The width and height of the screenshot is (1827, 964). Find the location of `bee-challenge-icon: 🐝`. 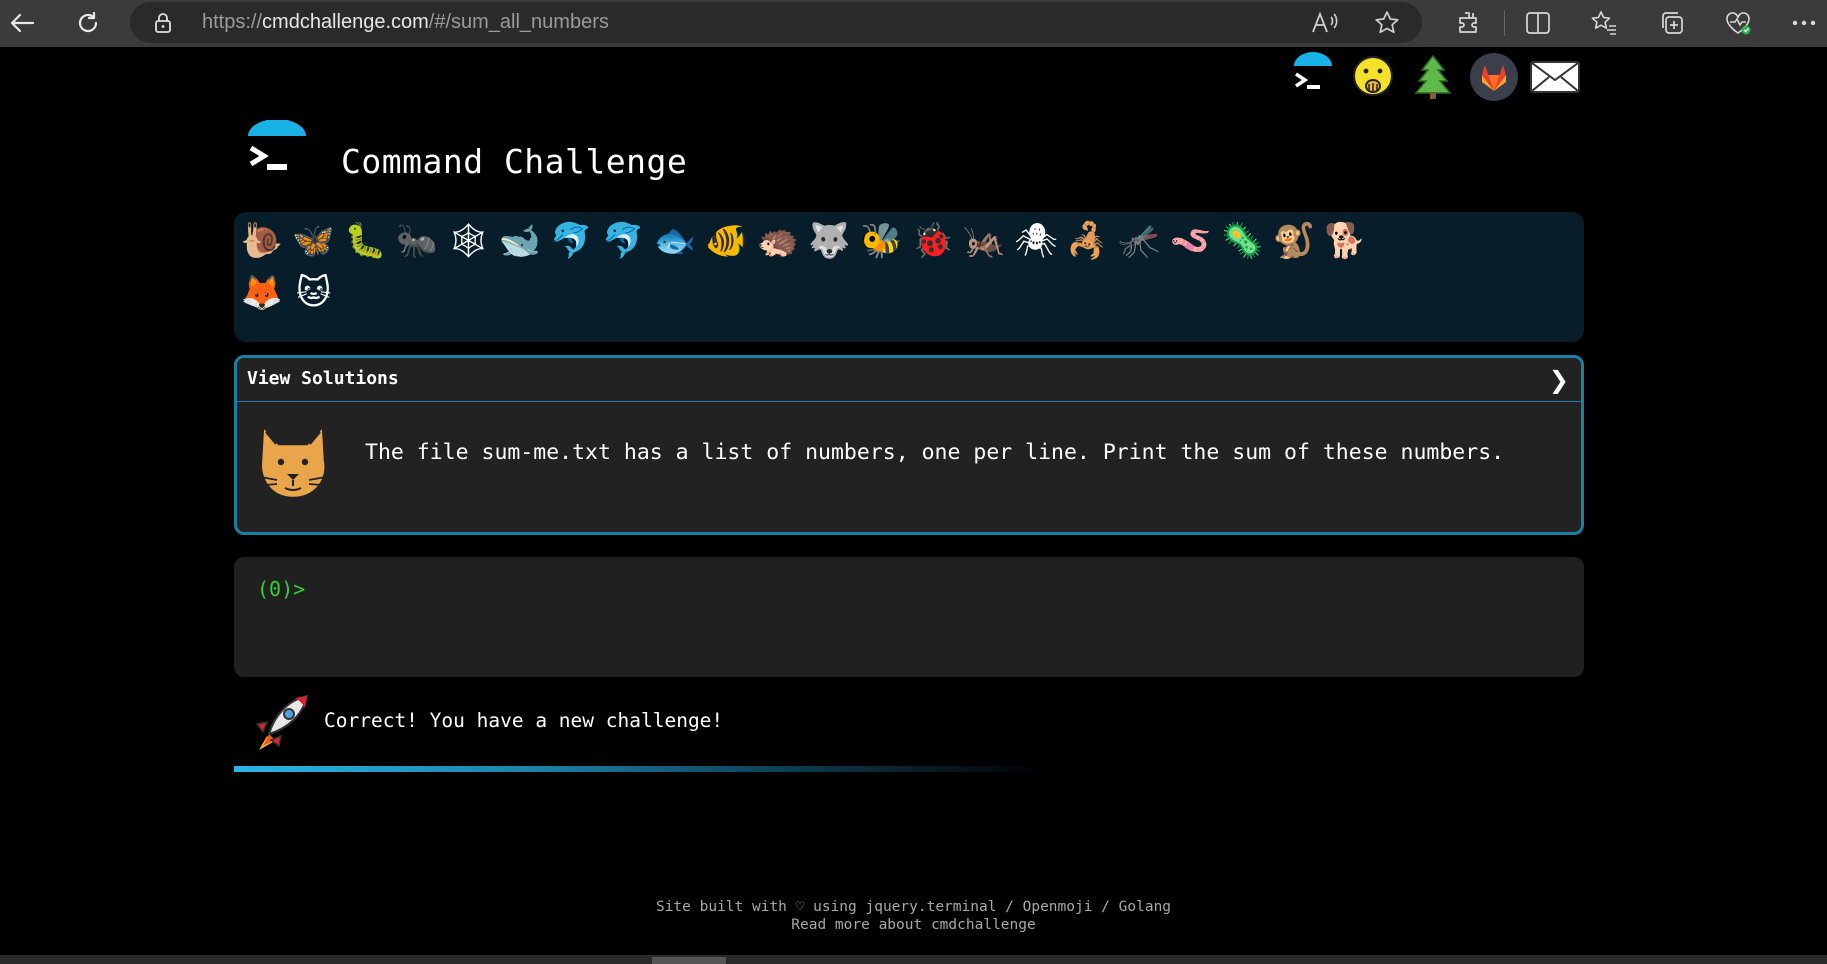

bee-challenge-icon: 🐝 is located at coordinates (881, 241).